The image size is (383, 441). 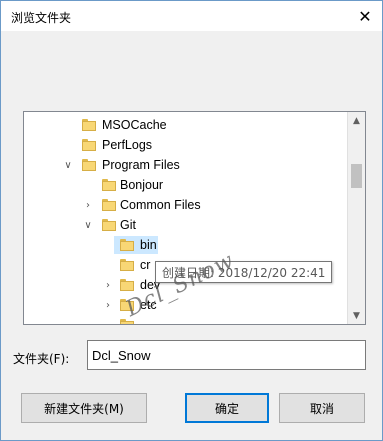 I want to click on ok-button: 确定, so click(x=227, y=408).